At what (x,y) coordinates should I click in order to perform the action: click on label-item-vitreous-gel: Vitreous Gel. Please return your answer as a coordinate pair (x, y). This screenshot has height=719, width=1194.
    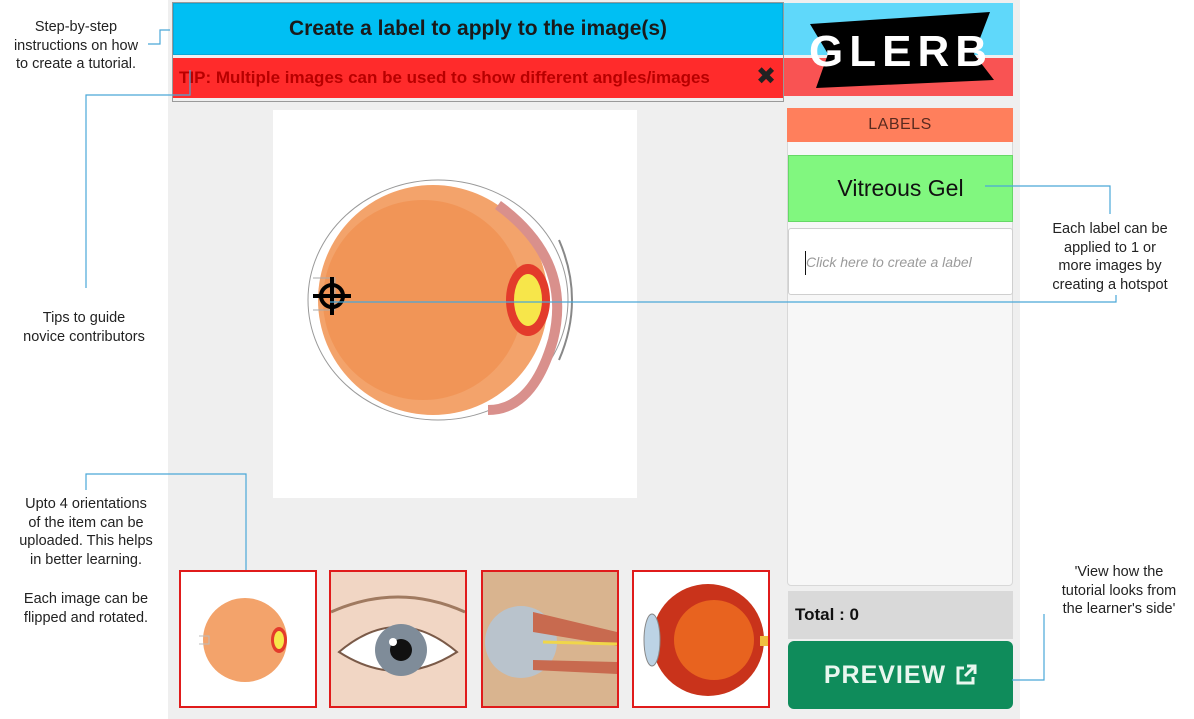
    Looking at the image, I should click on (900, 188).